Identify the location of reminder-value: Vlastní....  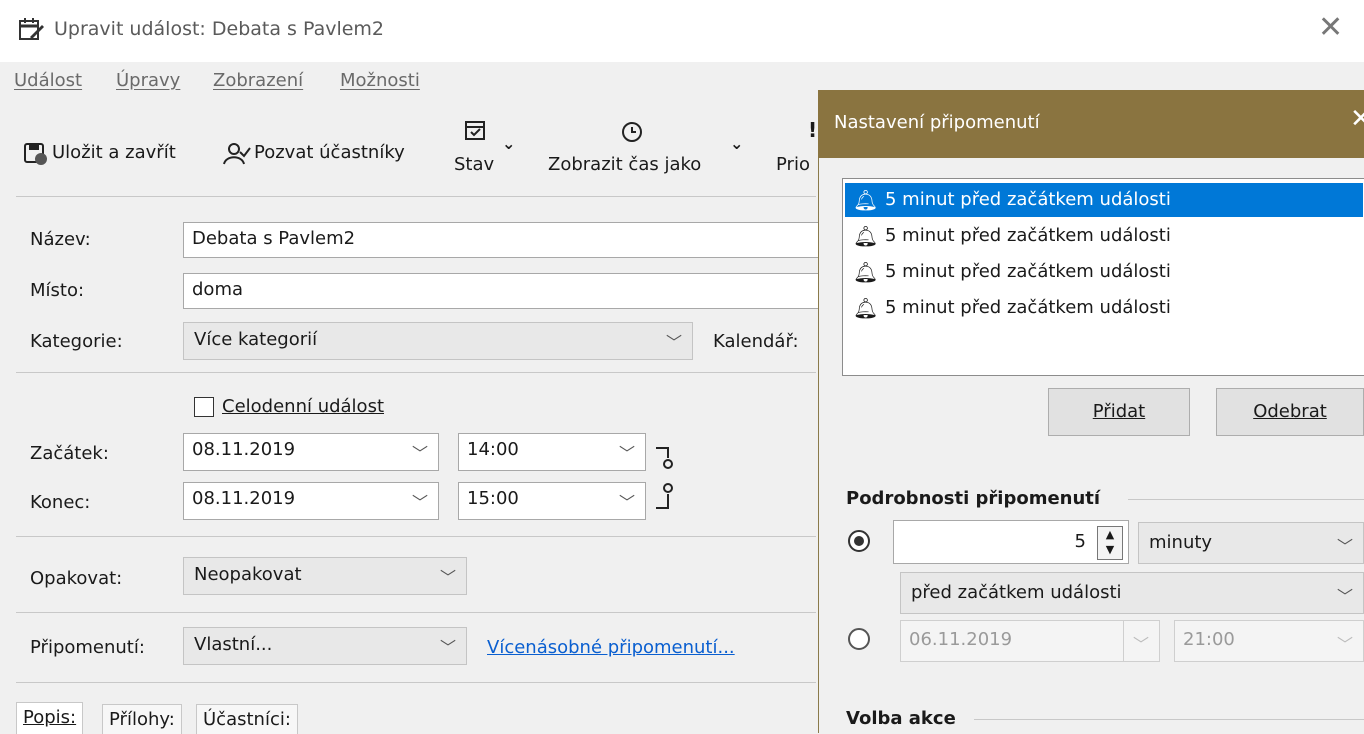
(233, 644).